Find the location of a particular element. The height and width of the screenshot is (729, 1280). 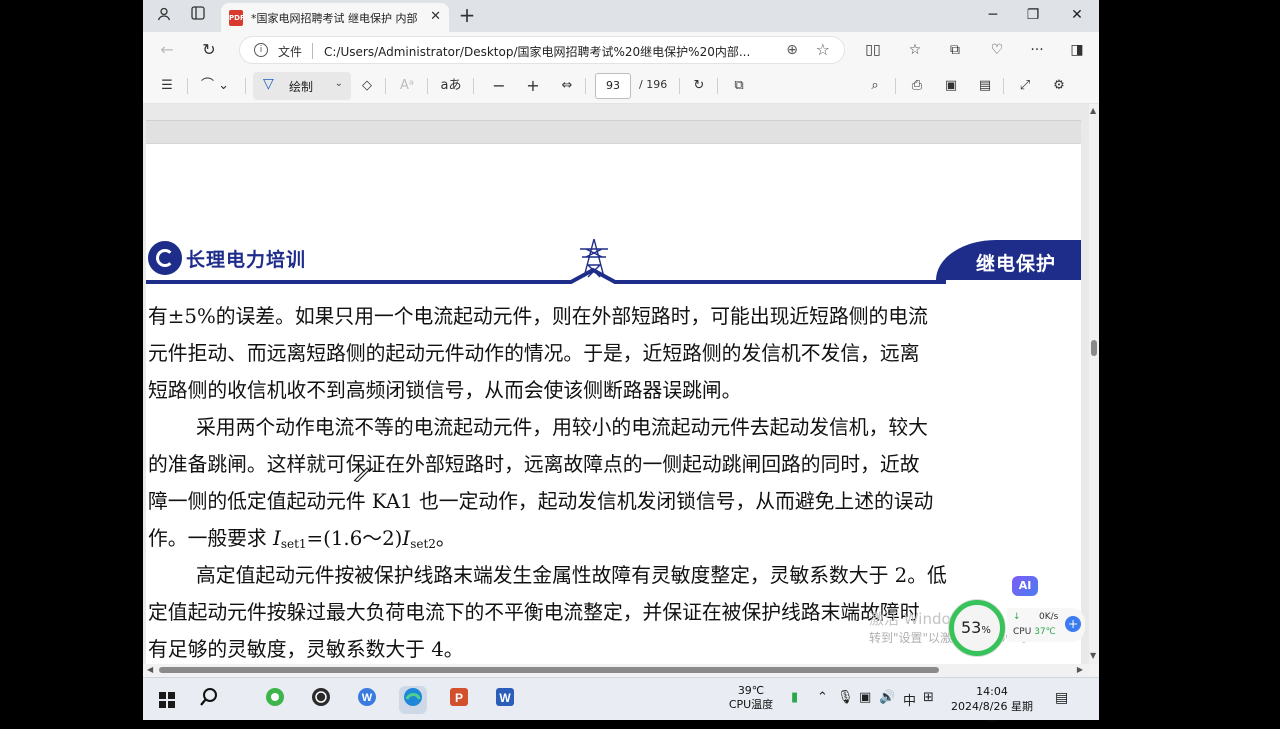

text-line: 的准备跳闸。这样就可保证在外部短路时，远离故障点的一侧起动跳闸回路的同时，近故 is located at coordinates (534, 464).